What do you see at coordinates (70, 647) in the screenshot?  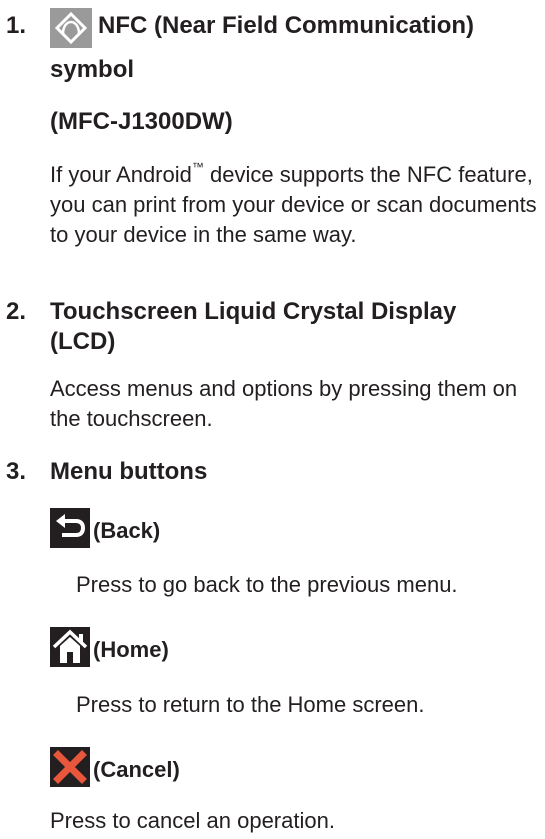 I see `home-icon` at bounding box center [70, 647].